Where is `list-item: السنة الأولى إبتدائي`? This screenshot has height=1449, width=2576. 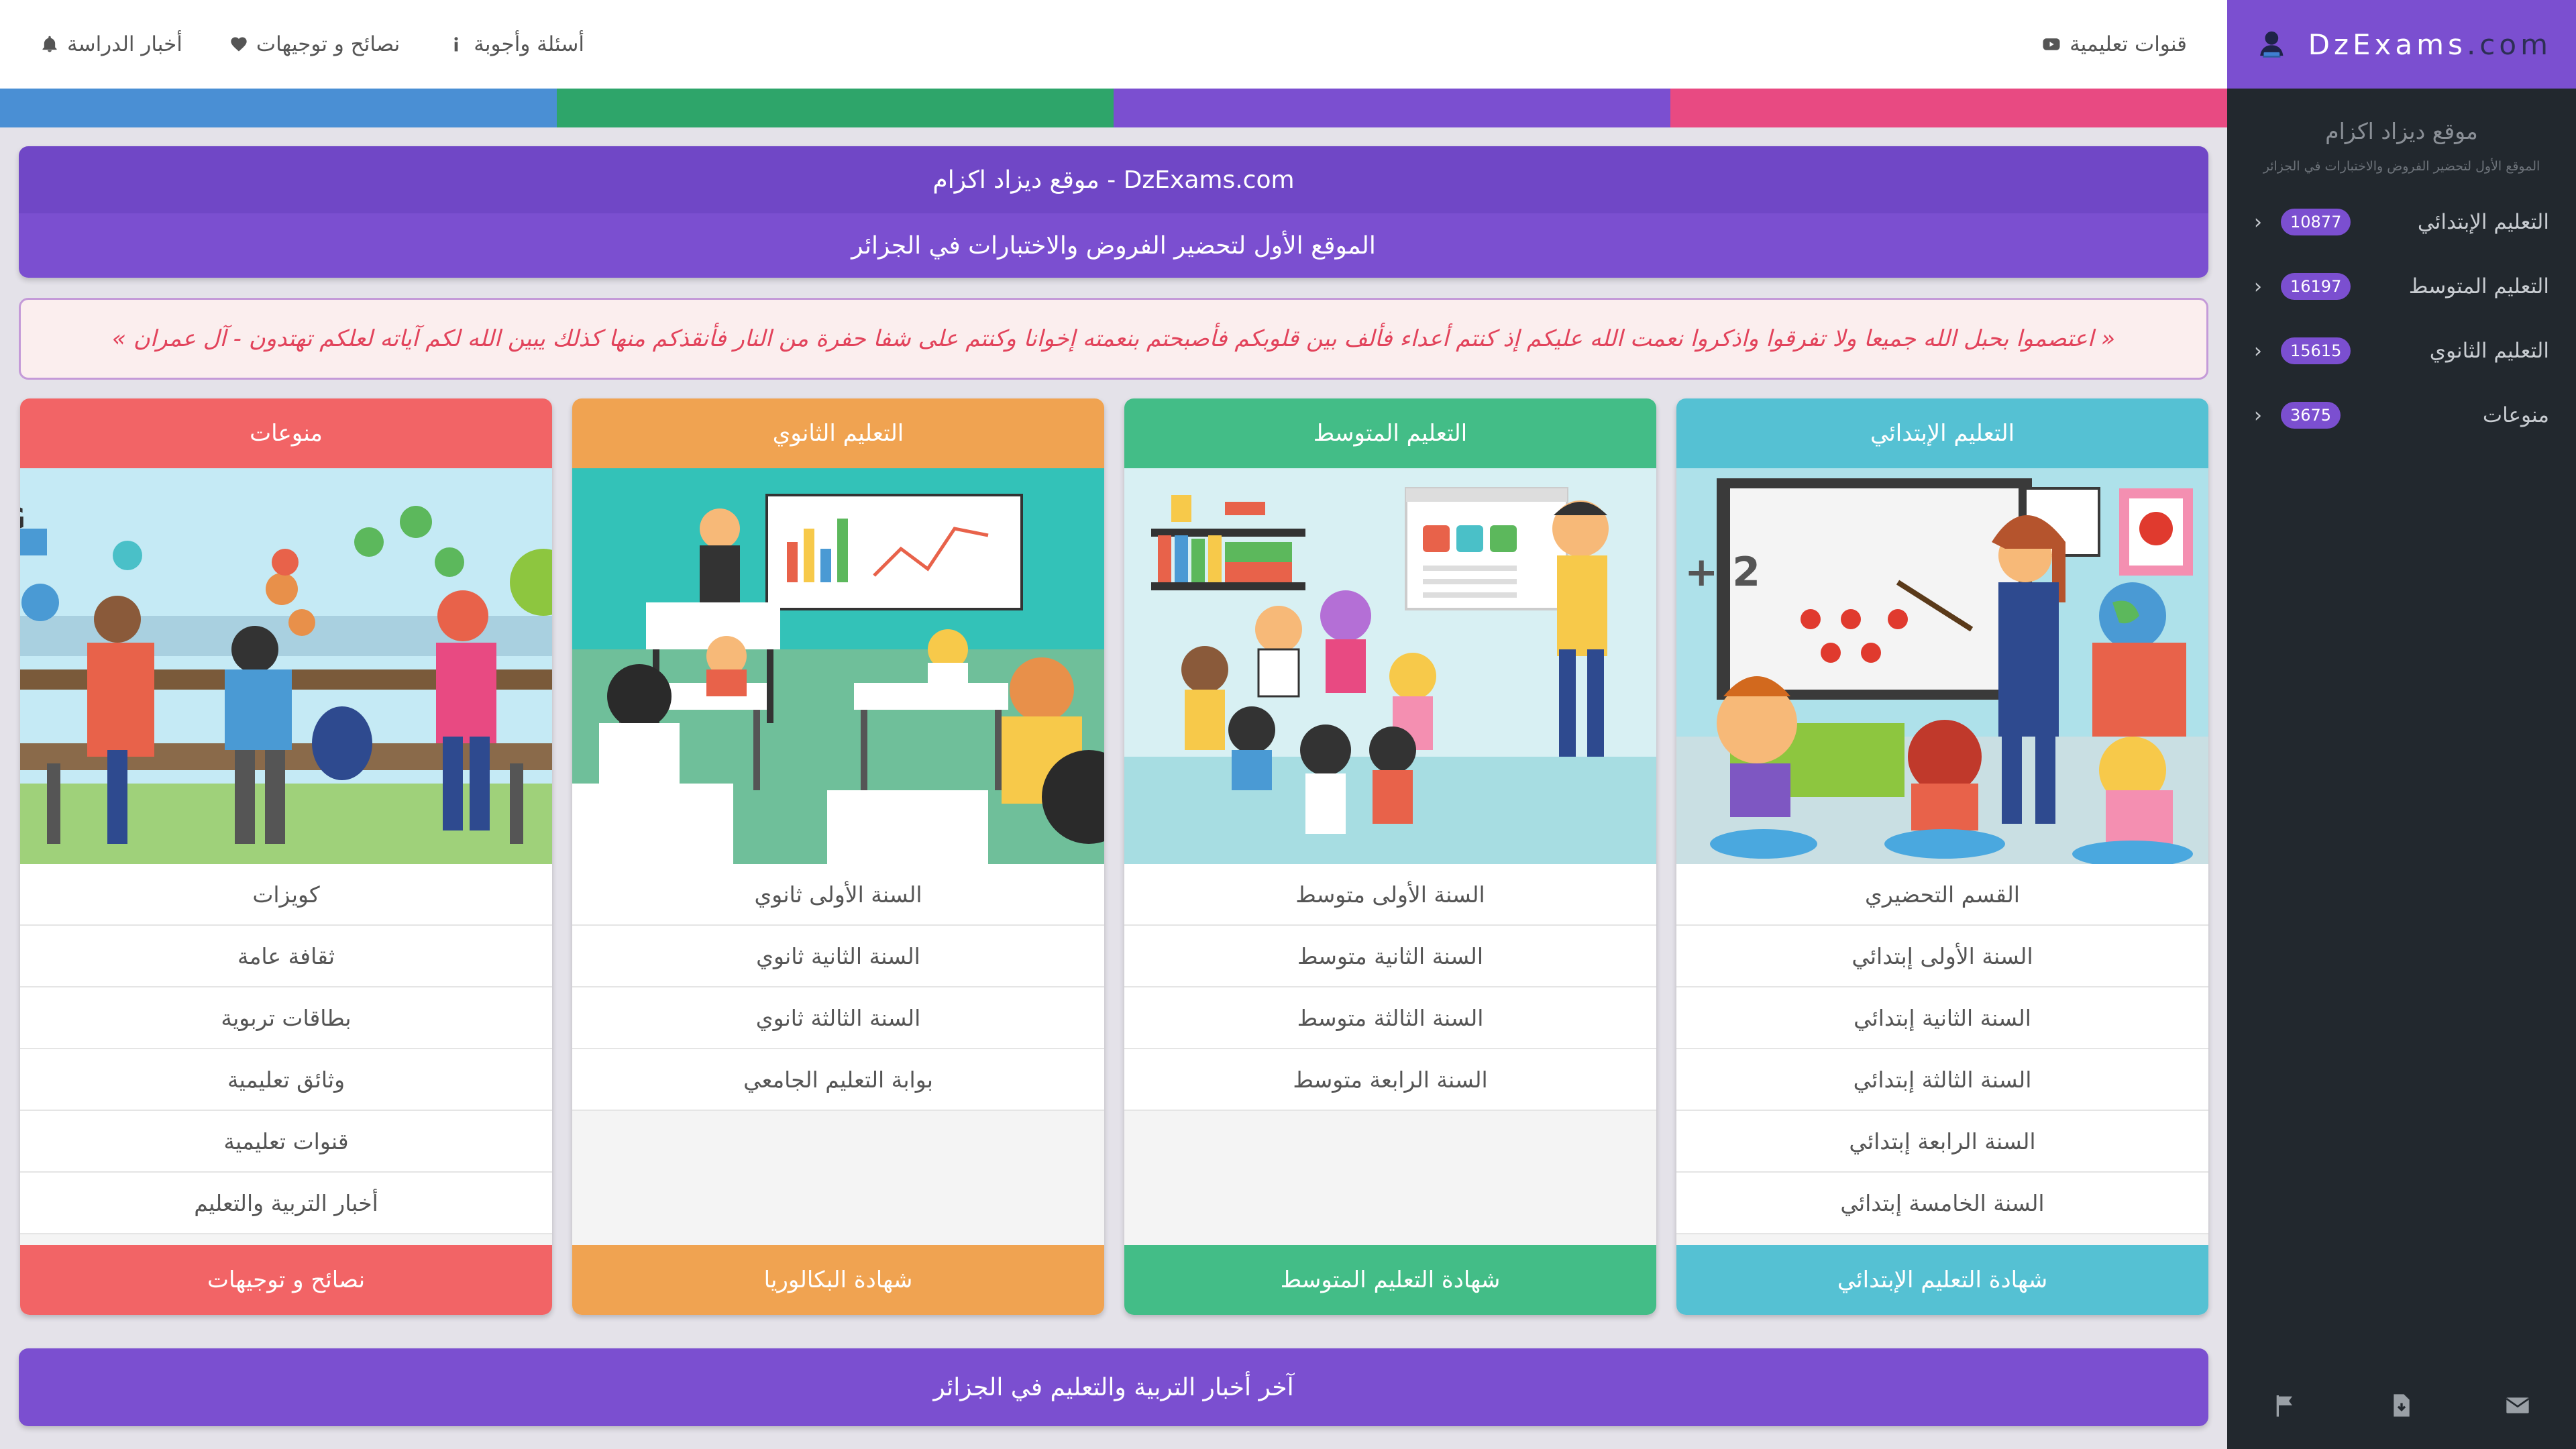
list-item: السنة الأولى إبتدائي is located at coordinates (1942, 956).